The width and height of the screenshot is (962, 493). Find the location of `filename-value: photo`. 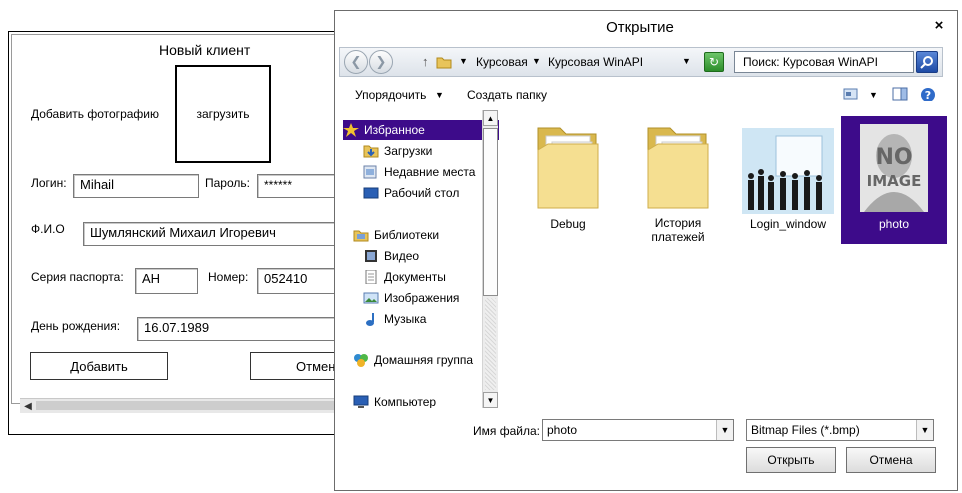

filename-value: photo is located at coordinates (562, 430).